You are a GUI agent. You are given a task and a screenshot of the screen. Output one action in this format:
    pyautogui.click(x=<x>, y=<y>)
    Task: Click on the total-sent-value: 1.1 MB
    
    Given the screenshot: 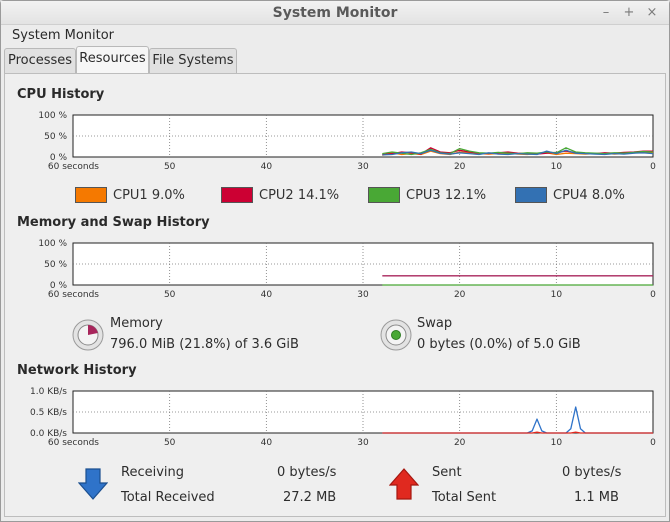 What is the action you would take?
    pyautogui.click(x=596, y=497)
    